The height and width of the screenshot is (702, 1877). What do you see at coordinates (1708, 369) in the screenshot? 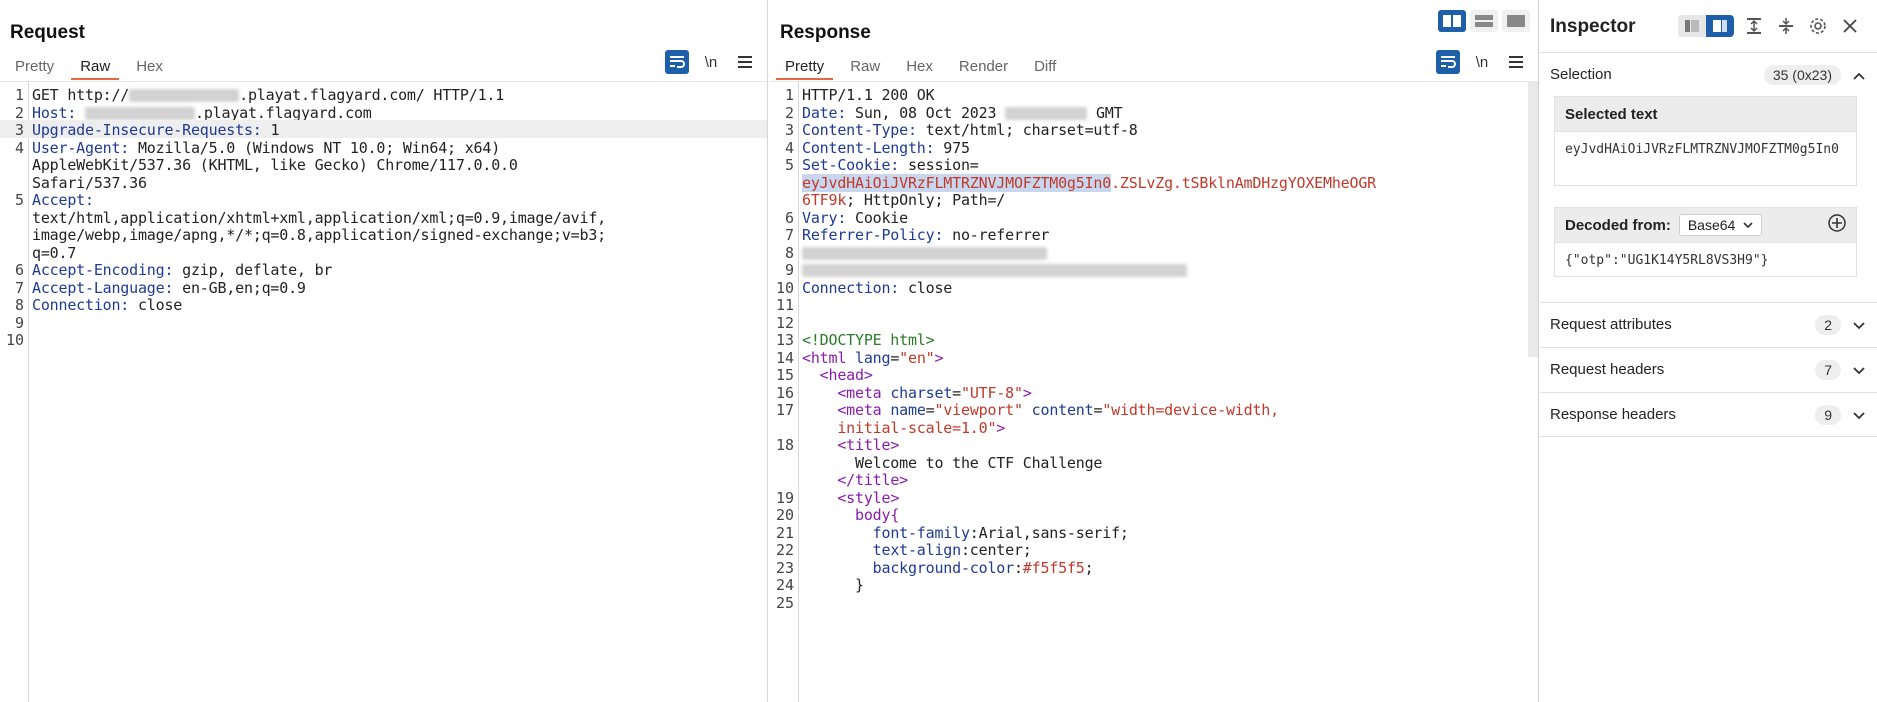
I see `section-request-headers: Request headers 7` at bounding box center [1708, 369].